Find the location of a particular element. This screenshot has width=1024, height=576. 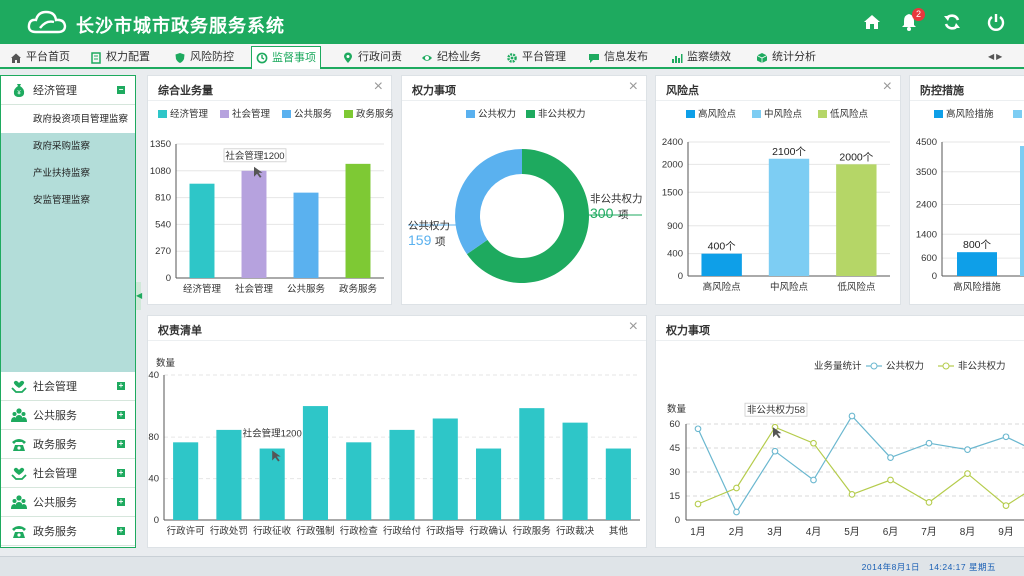

tab-label: 监察绩效 is located at coordinates (709, 57).